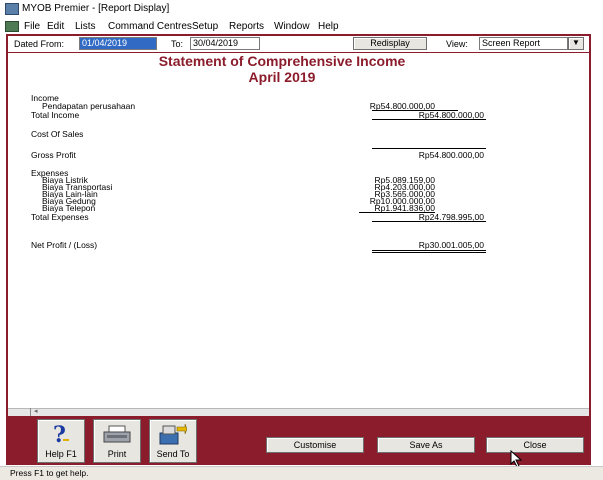 This screenshot has width=603, height=480. Describe the element at coordinates (225, 43) in the screenshot. I see `to-date-input: 30/04/2019` at that location.